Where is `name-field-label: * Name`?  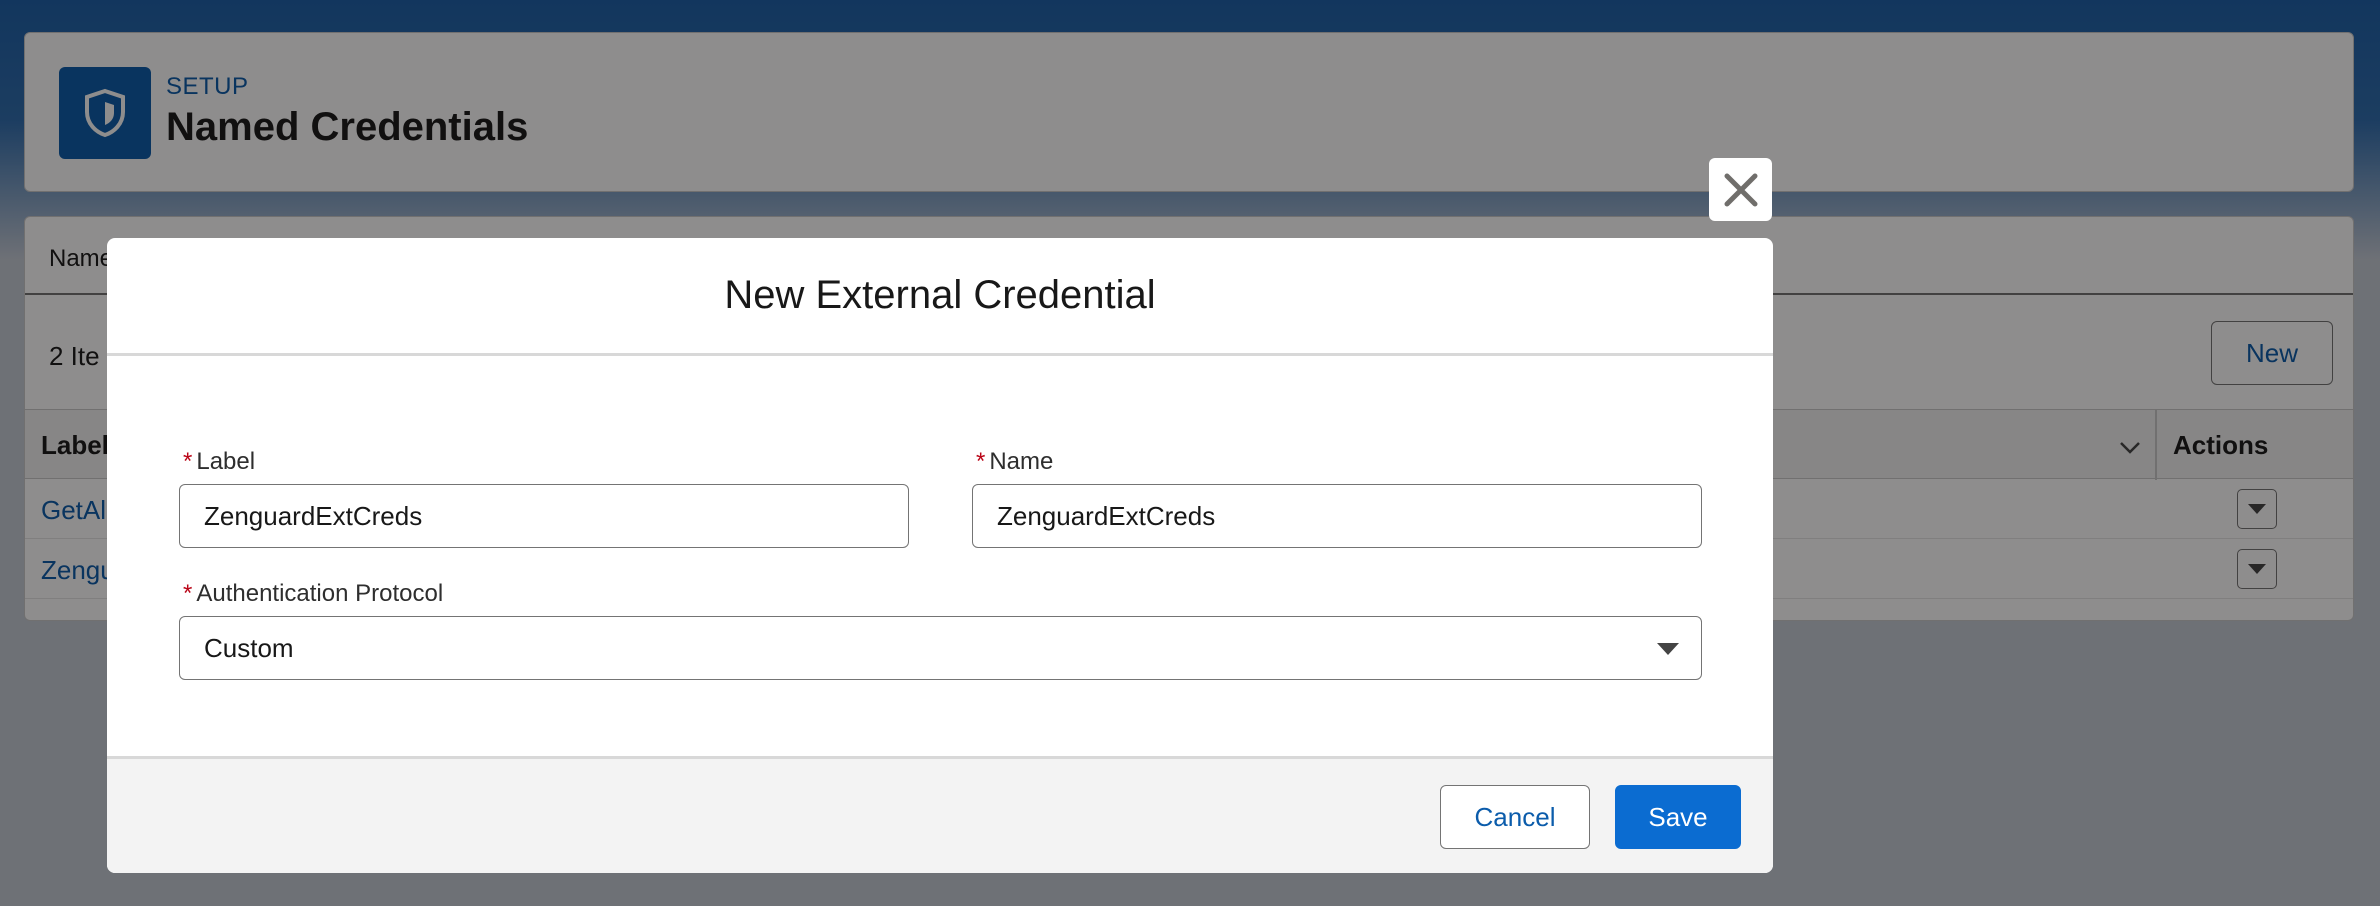
name-field-label: * Name is located at coordinates (1014, 462).